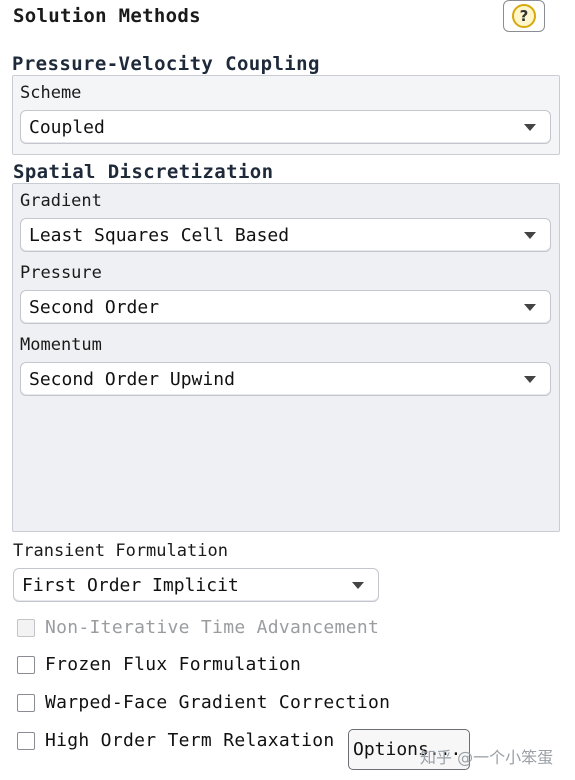  Describe the element at coordinates (166, 64) in the screenshot. I see `pv-coupling-title: Pressure-Velocity Coupling` at that location.